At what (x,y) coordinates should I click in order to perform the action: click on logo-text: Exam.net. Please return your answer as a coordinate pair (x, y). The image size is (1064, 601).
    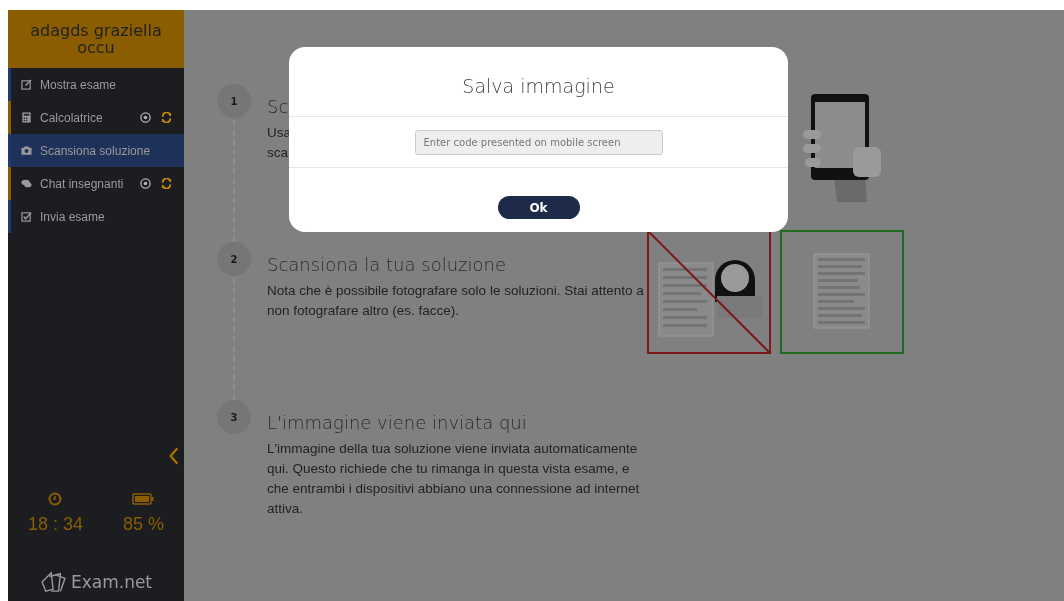
    Looking at the image, I should click on (111, 582).